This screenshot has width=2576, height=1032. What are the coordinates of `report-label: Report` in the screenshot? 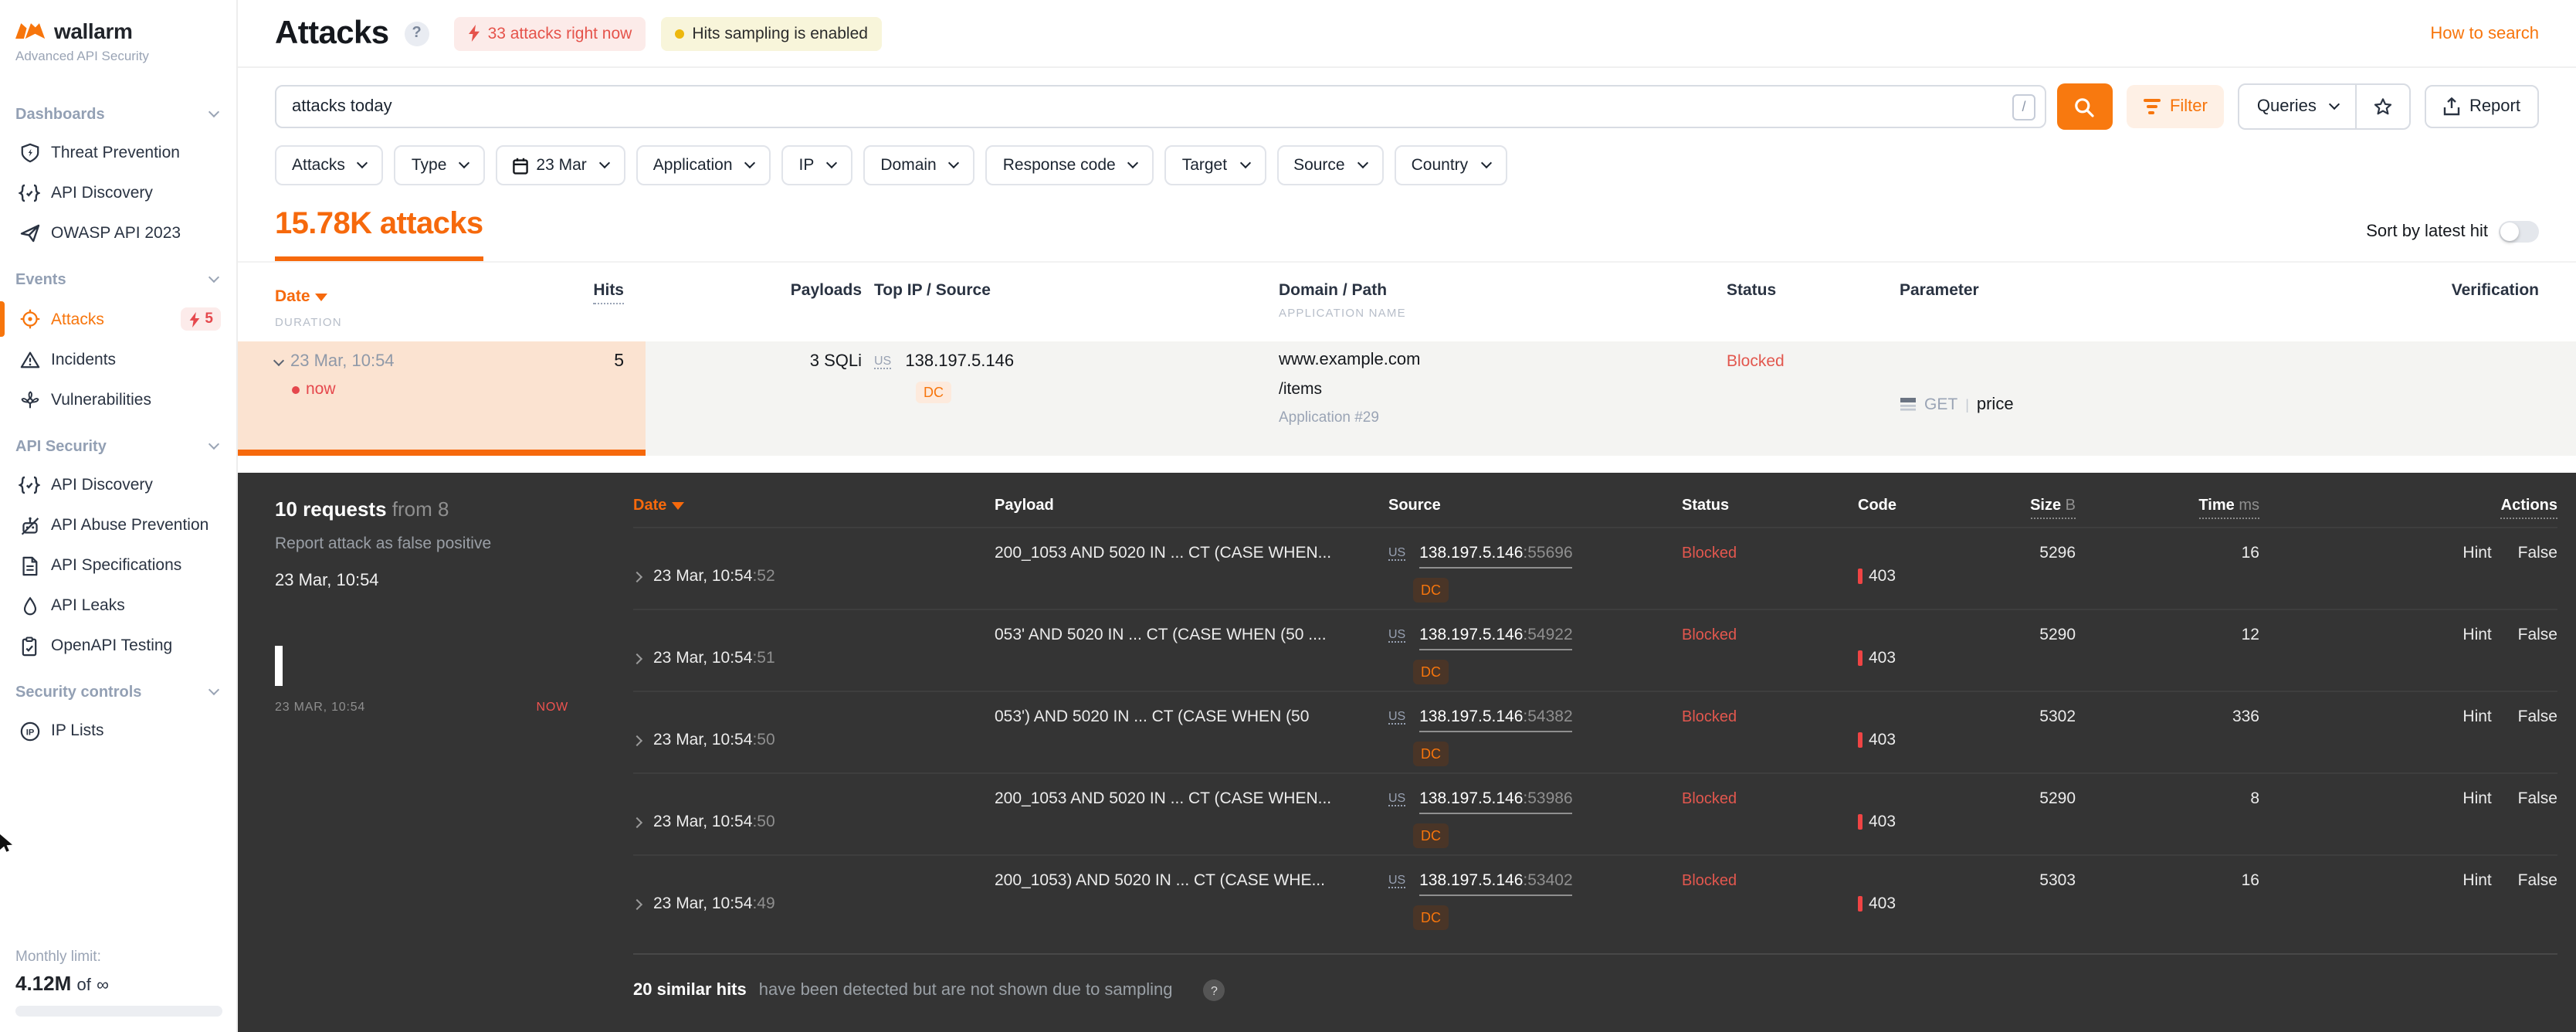 It's located at (2494, 106).